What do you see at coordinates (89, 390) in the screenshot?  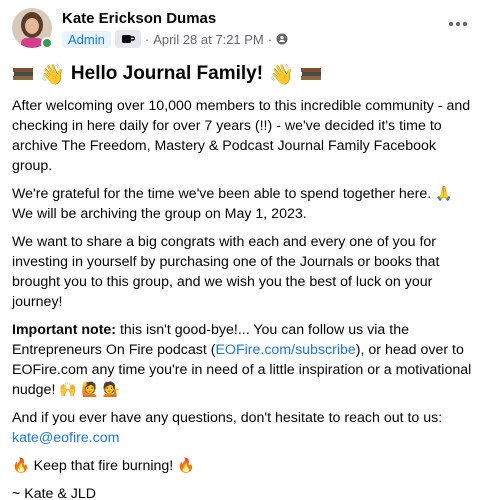 I see `person-raising-hand-icon: 🙋` at bounding box center [89, 390].